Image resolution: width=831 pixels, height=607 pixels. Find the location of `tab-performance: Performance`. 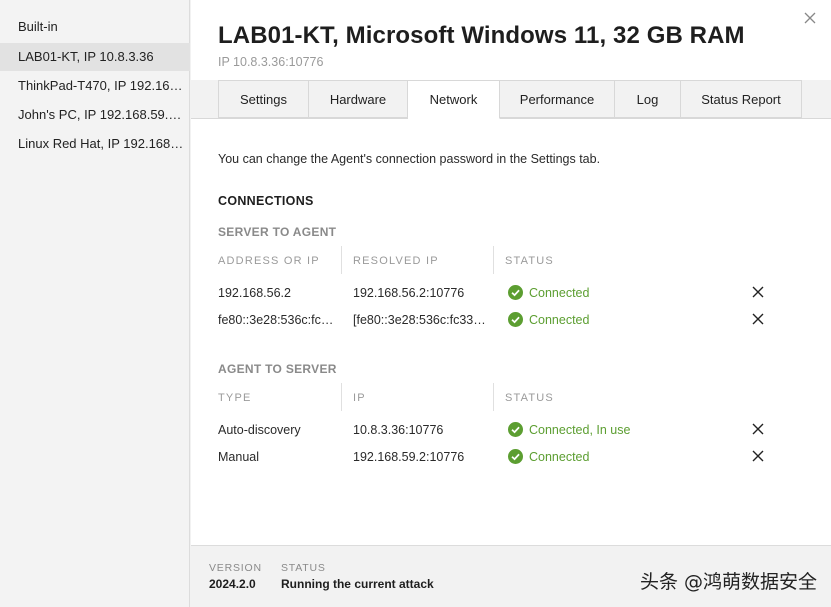

tab-performance: Performance is located at coordinates (557, 99).